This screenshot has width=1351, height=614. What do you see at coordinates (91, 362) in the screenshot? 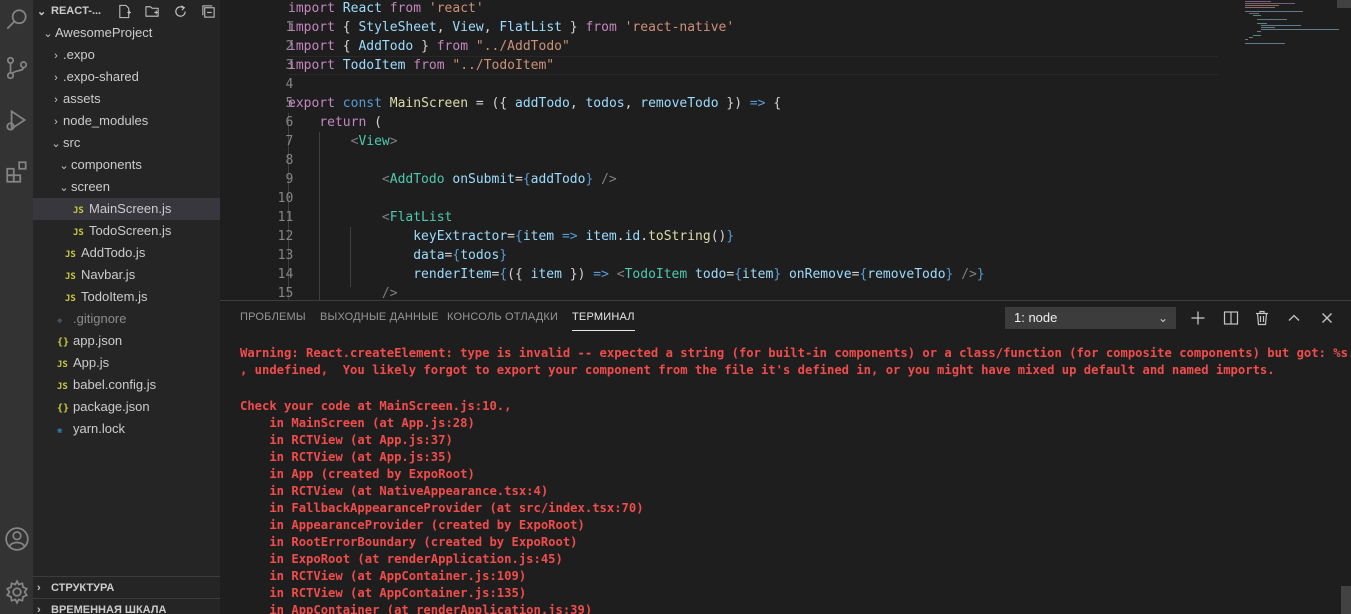
I see `tree-item-label: App.js` at bounding box center [91, 362].